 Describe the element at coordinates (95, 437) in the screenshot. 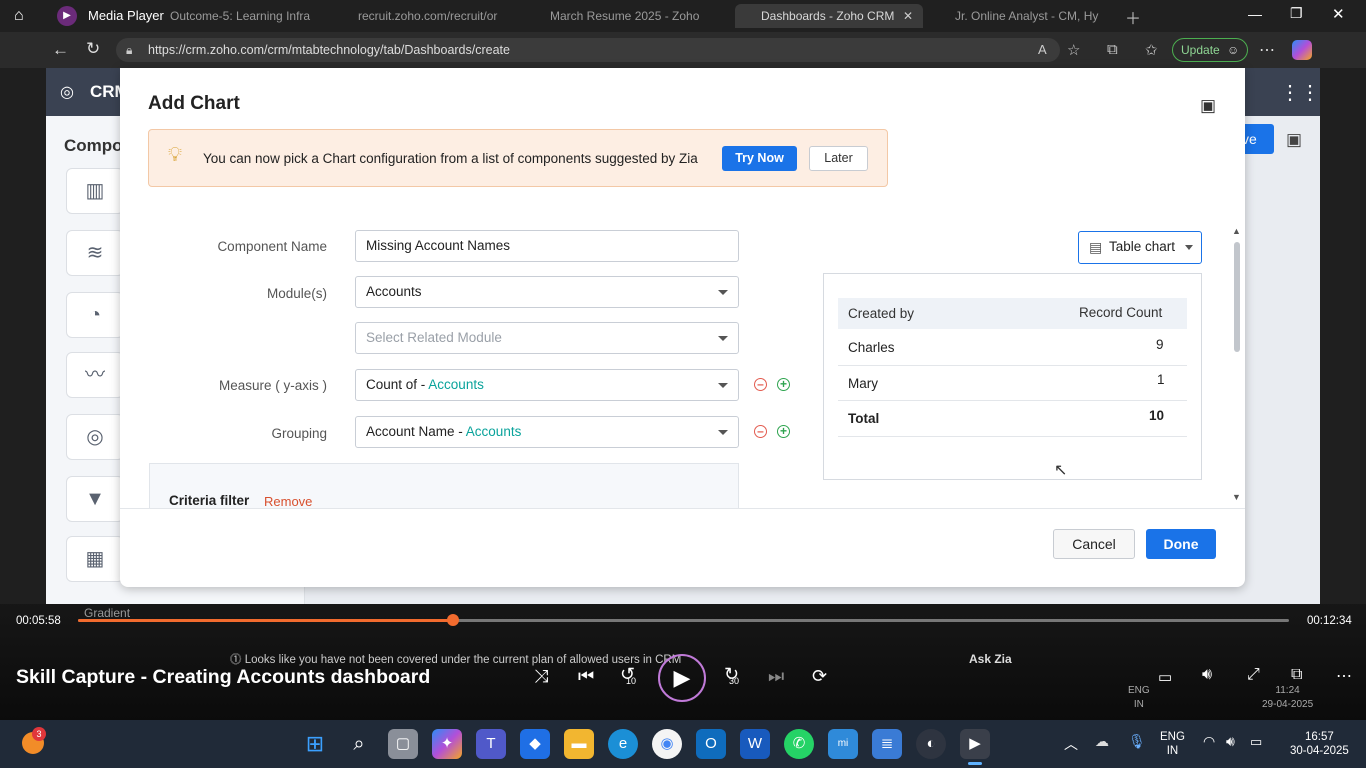

I see `target-icon: ◎` at that location.